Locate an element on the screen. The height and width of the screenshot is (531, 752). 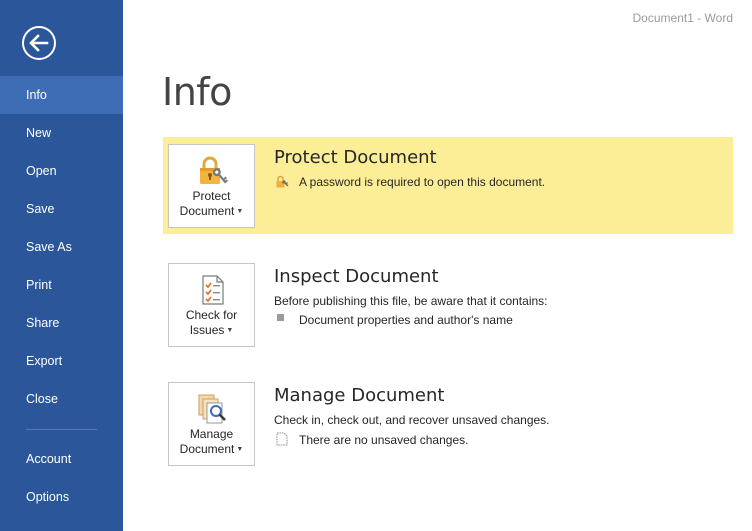
inspect-document-heading: Inspect Document is located at coordinates (356, 276).